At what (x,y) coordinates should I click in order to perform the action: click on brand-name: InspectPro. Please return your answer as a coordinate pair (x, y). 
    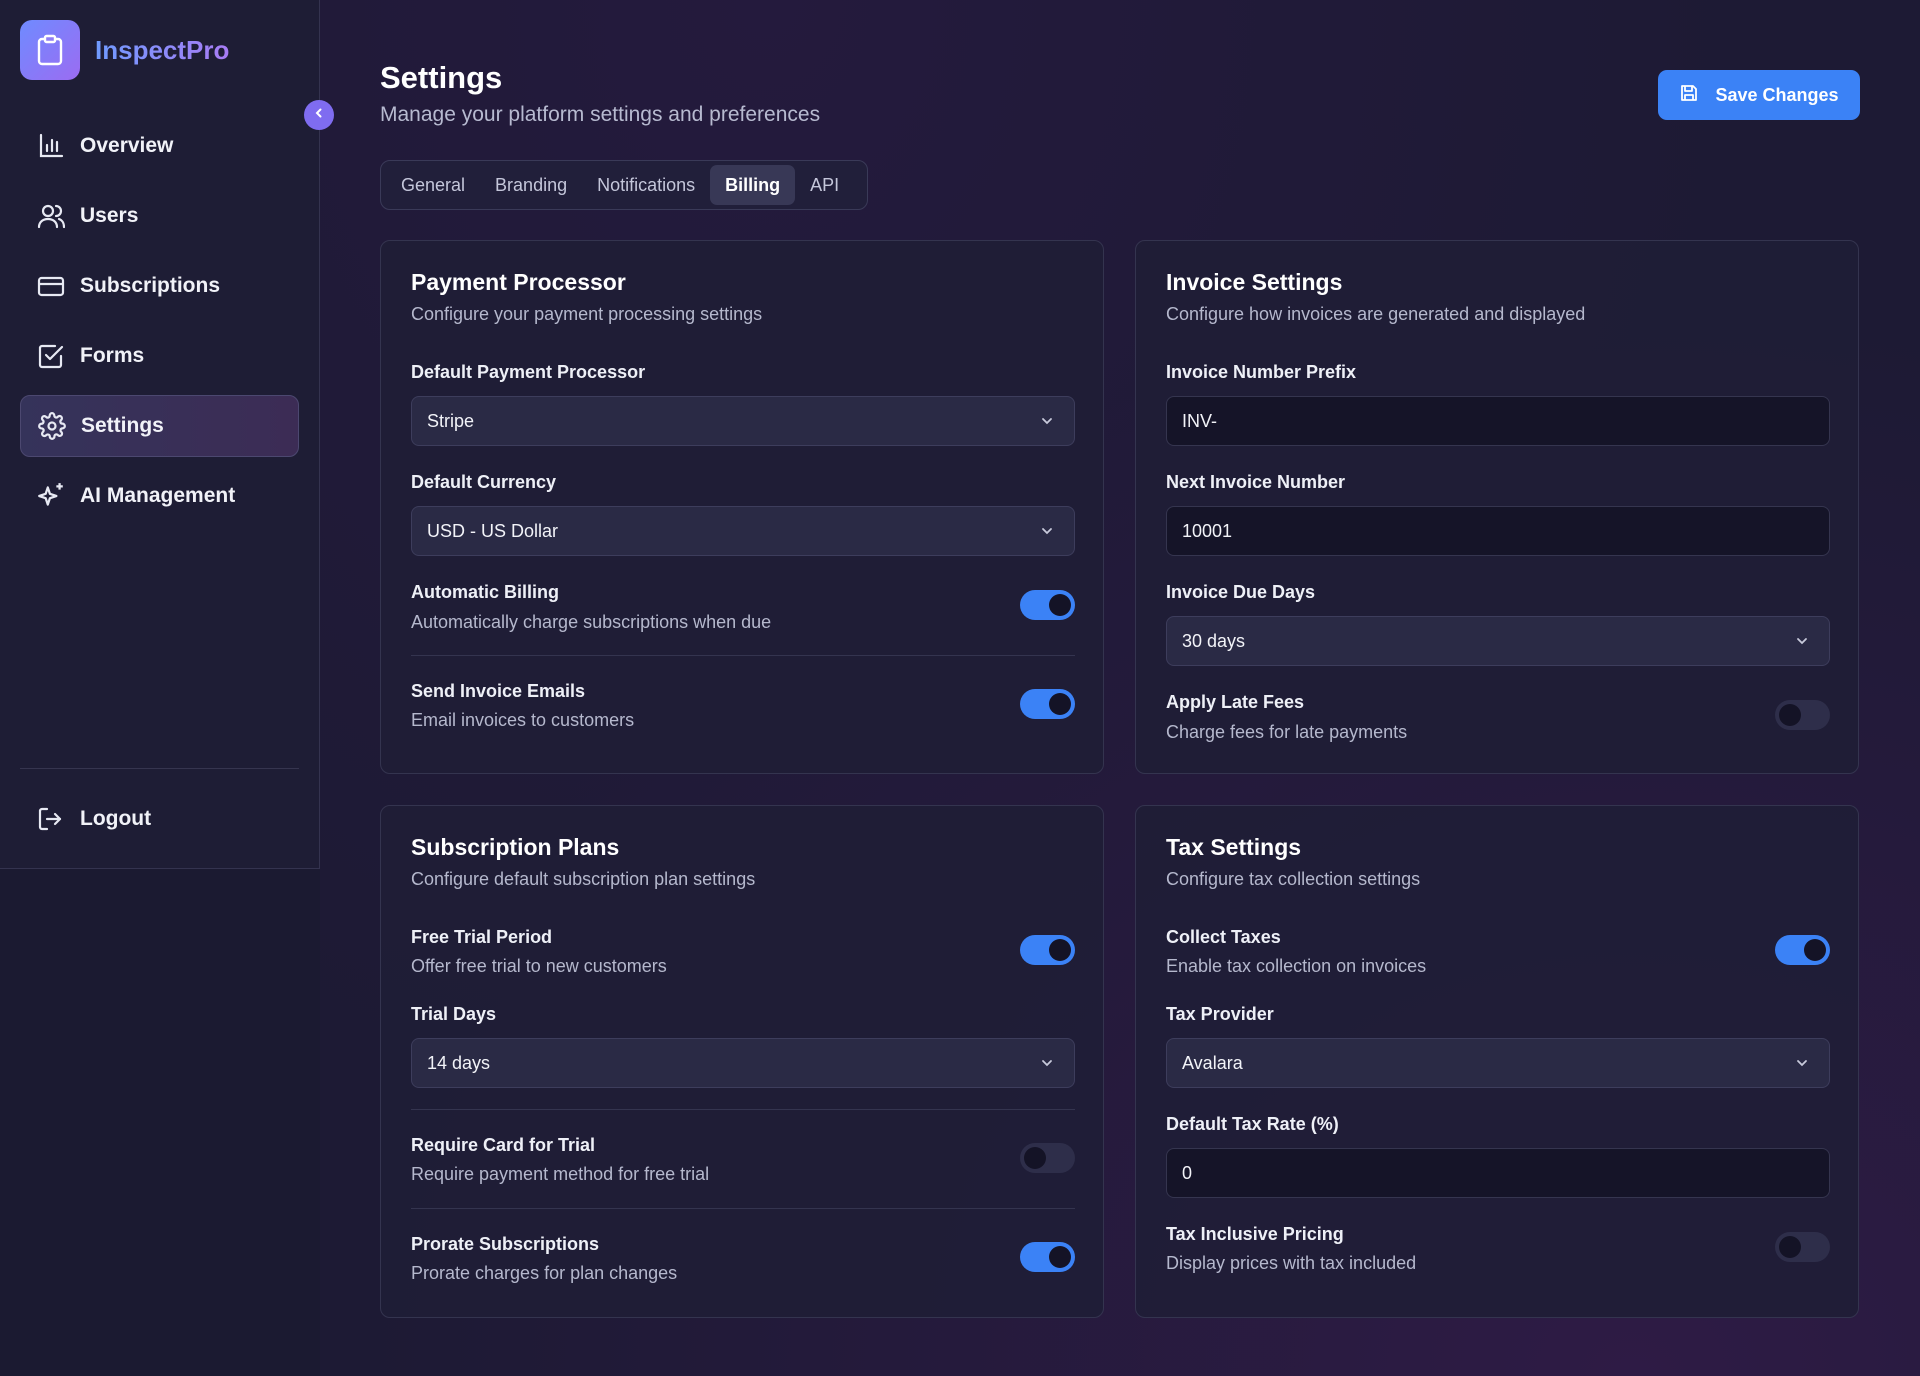
    Looking at the image, I should click on (162, 49).